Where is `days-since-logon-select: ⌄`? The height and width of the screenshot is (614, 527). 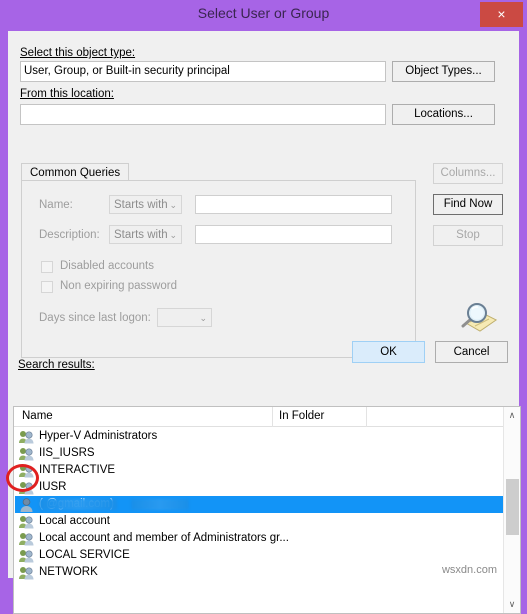 days-since-logon-select: ⌄ is located at coordinates (184, 317).